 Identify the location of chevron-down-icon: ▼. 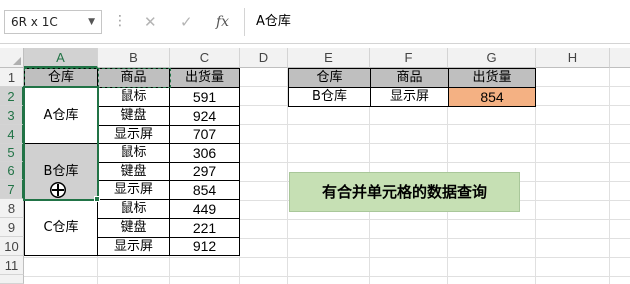
(91, 22).